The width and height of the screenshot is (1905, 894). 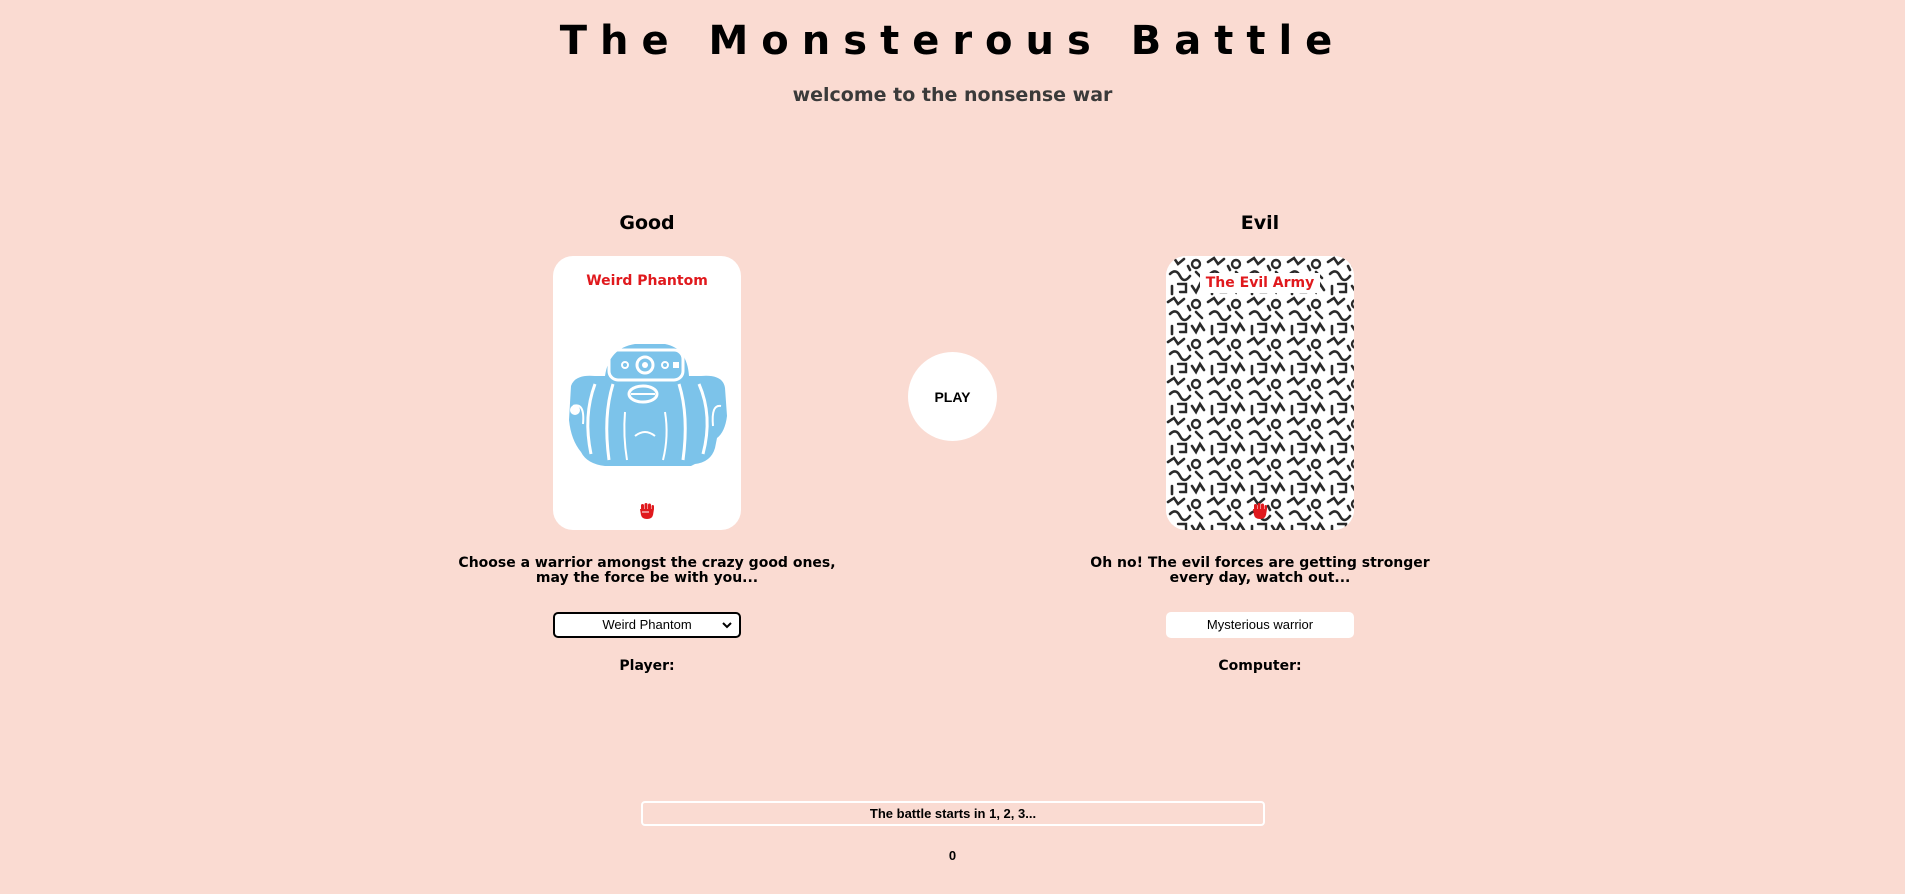 I want to click on evil-card-name: The Evil Army, so click(x=1260, y=283).